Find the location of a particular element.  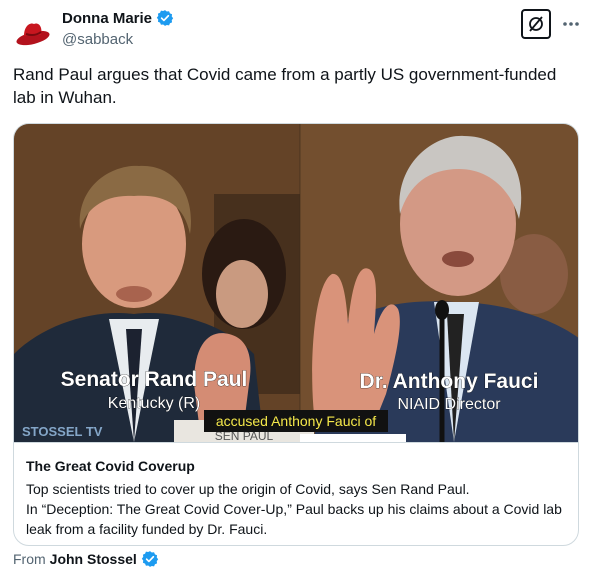

grok-button is located at coordinates (536, 24).